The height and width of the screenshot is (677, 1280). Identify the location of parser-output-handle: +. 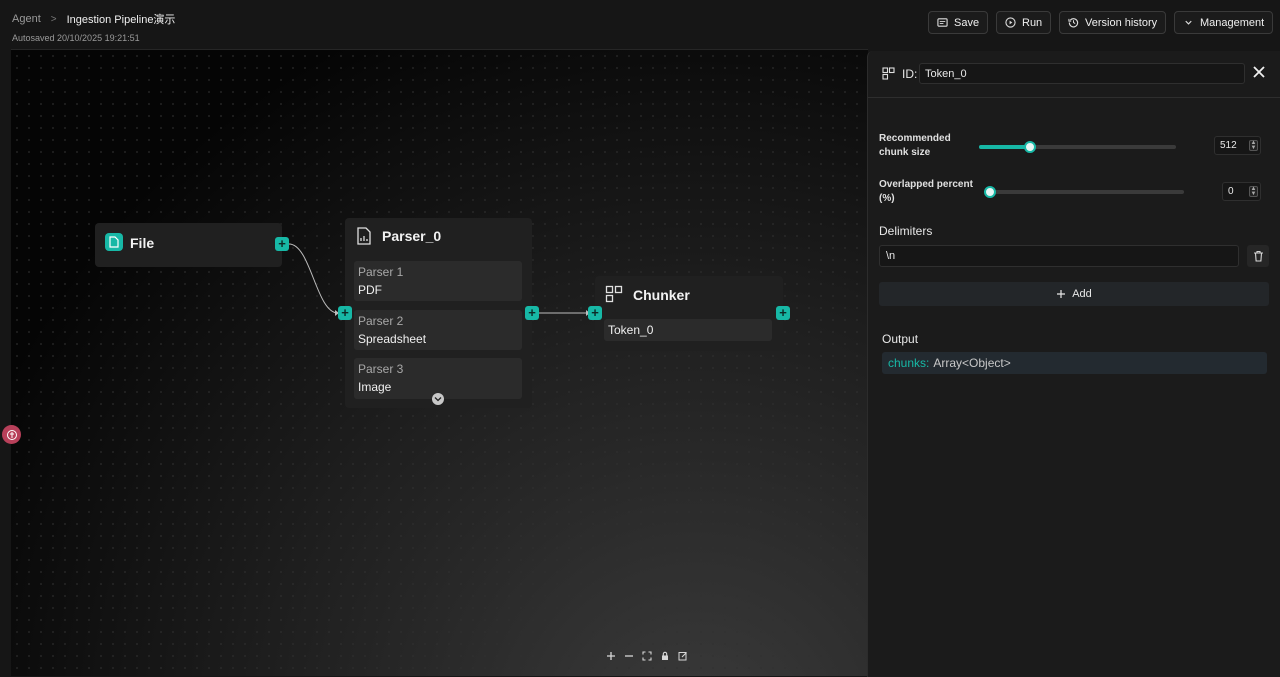
(532, 313).